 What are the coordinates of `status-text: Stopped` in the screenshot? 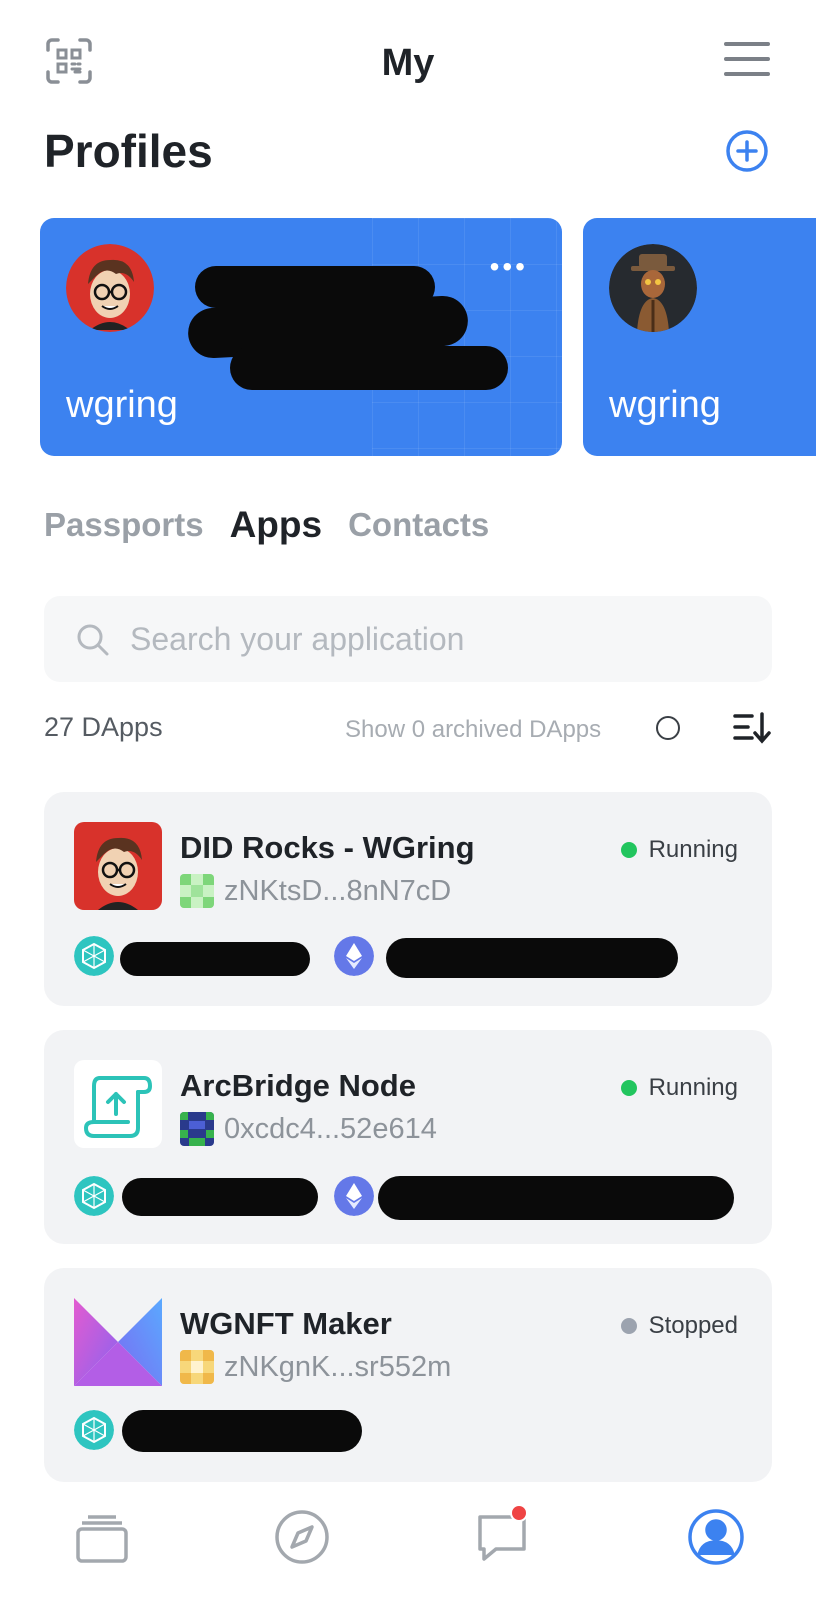 It's located at (693, 1325).